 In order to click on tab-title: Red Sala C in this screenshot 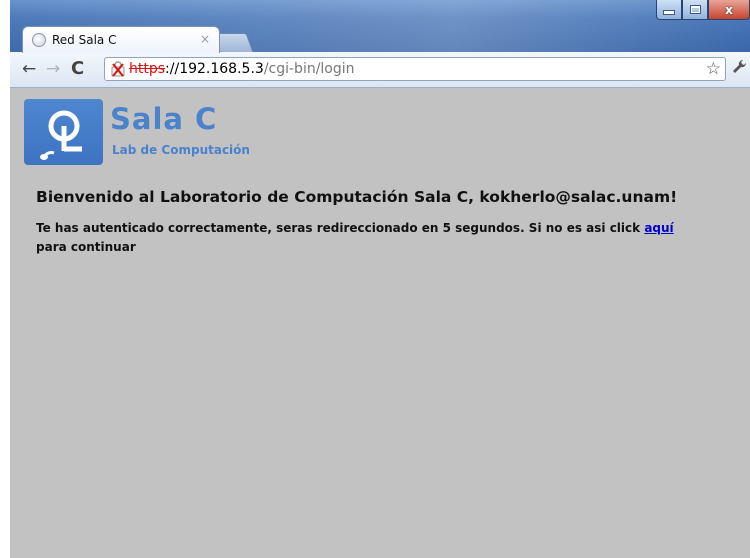, I will do `click(84, 40)`.